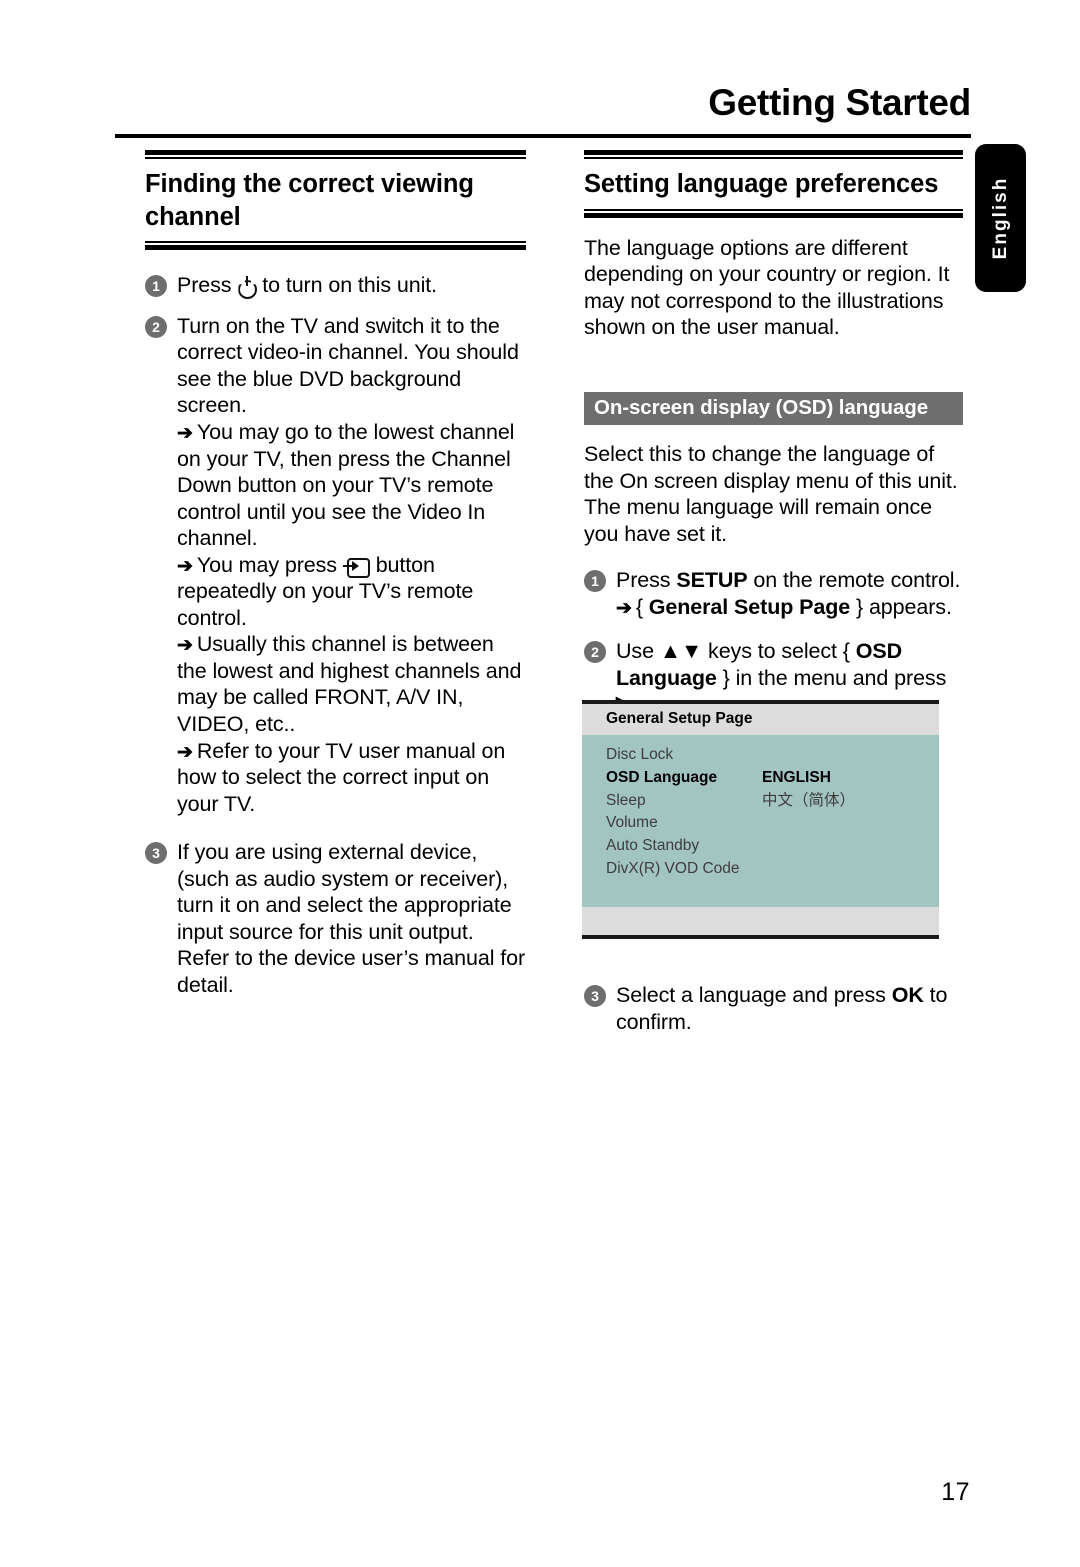  What do you see at coordinates (779, 651) in the screenshot?
I see `step-text-part: keys to select {` at bounding box center [779, 651].